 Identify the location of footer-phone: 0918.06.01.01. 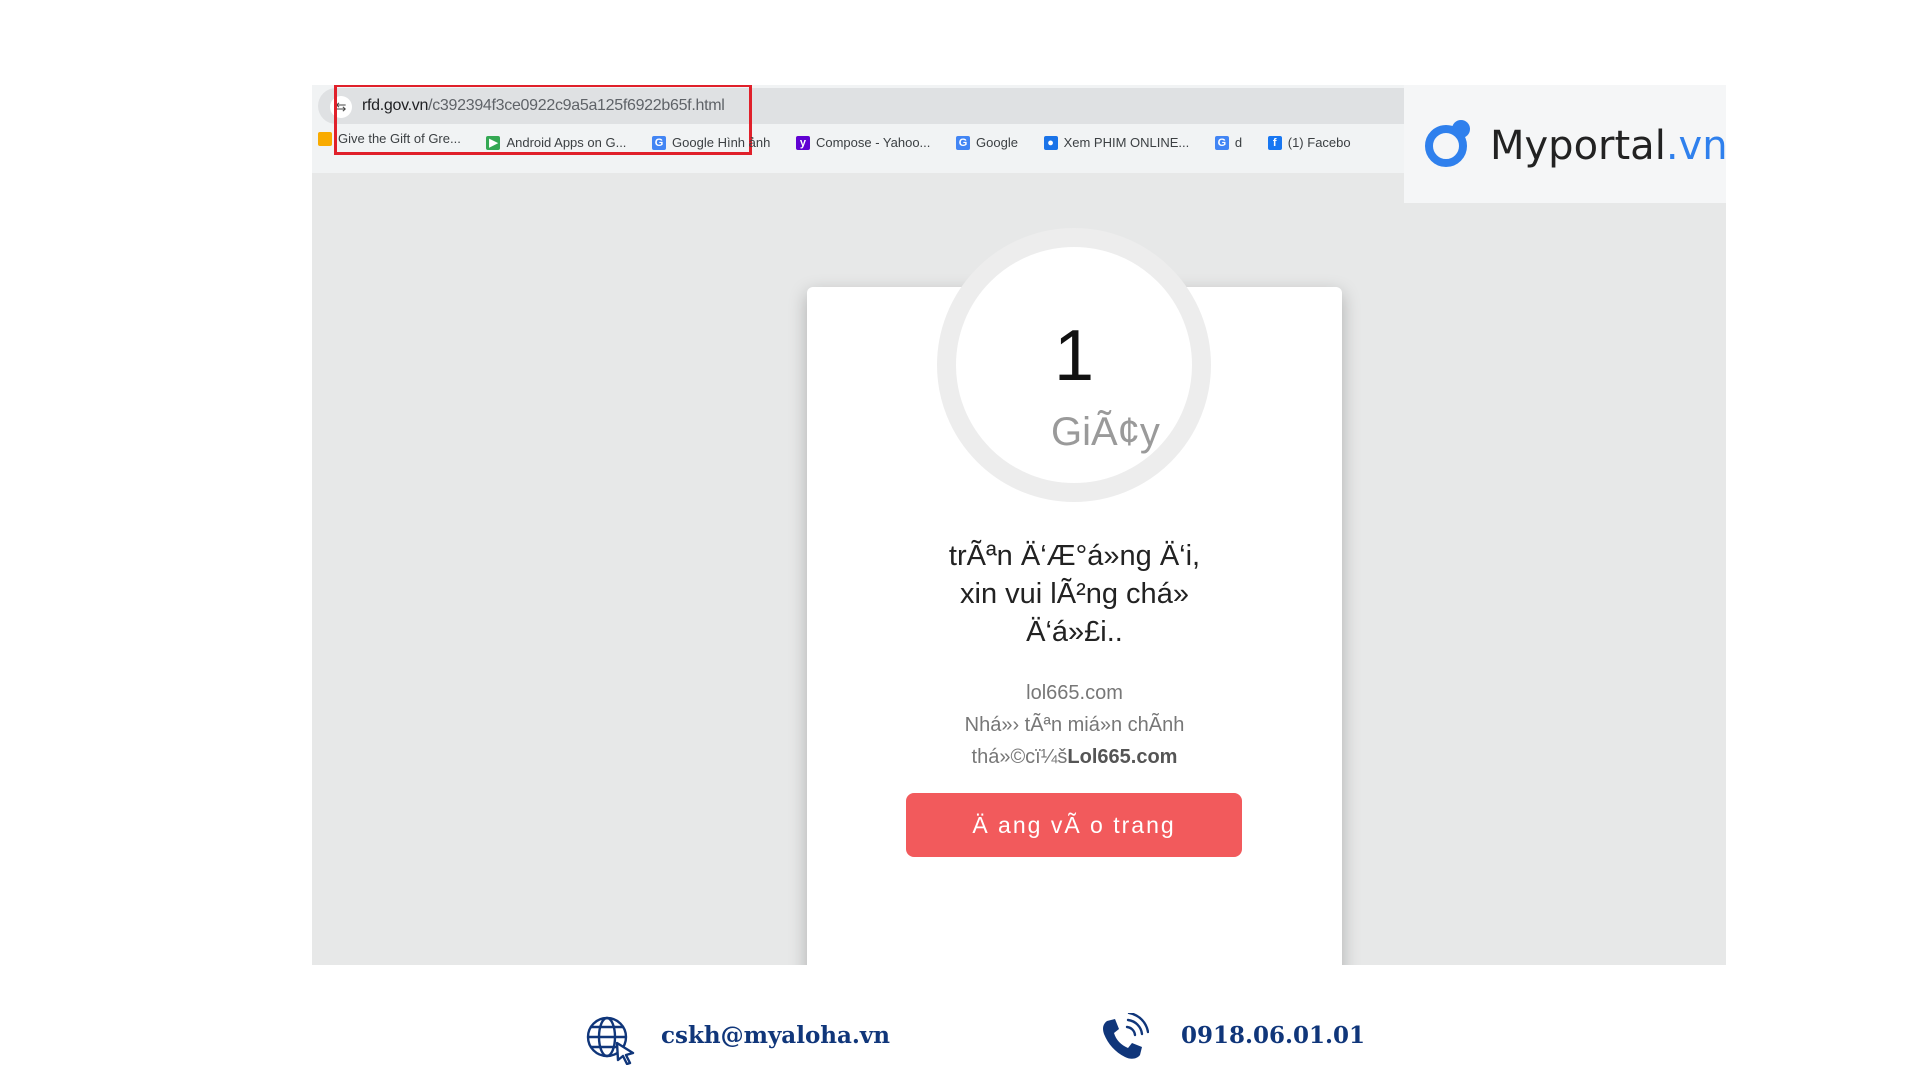
(1273, 1035).